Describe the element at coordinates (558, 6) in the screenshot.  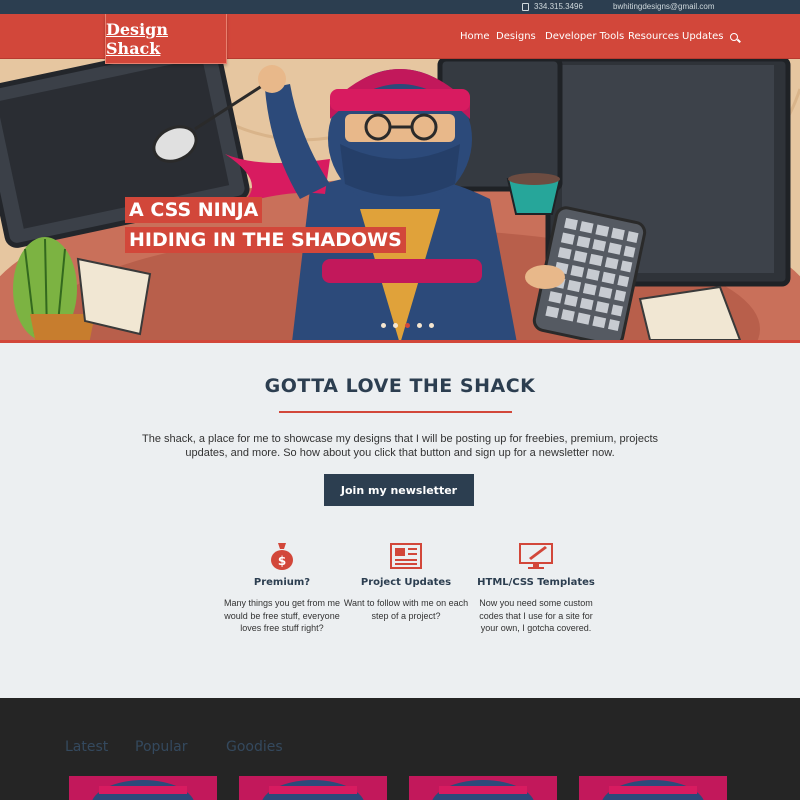
I see `phone-number: 334.315.3496` at that location.